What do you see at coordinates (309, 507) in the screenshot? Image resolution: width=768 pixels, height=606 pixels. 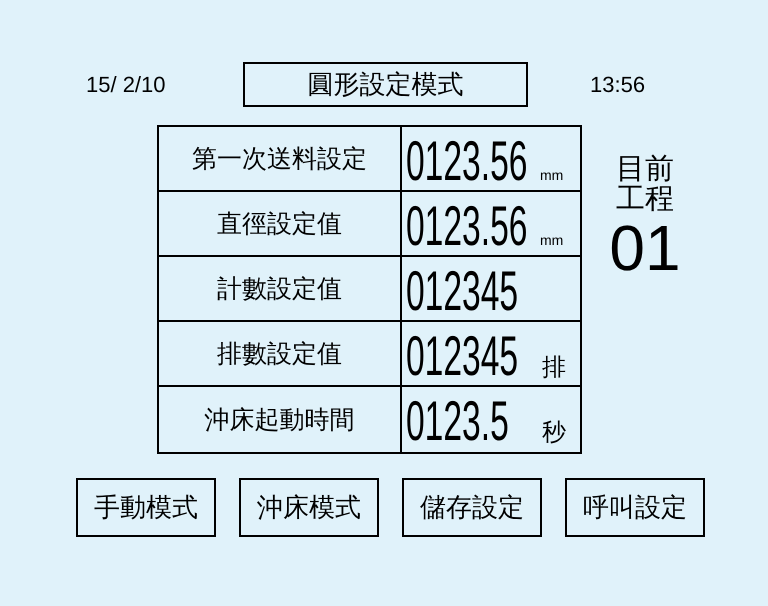 I see `mode-button: 沖床模式` at bounding box center [309, 507].